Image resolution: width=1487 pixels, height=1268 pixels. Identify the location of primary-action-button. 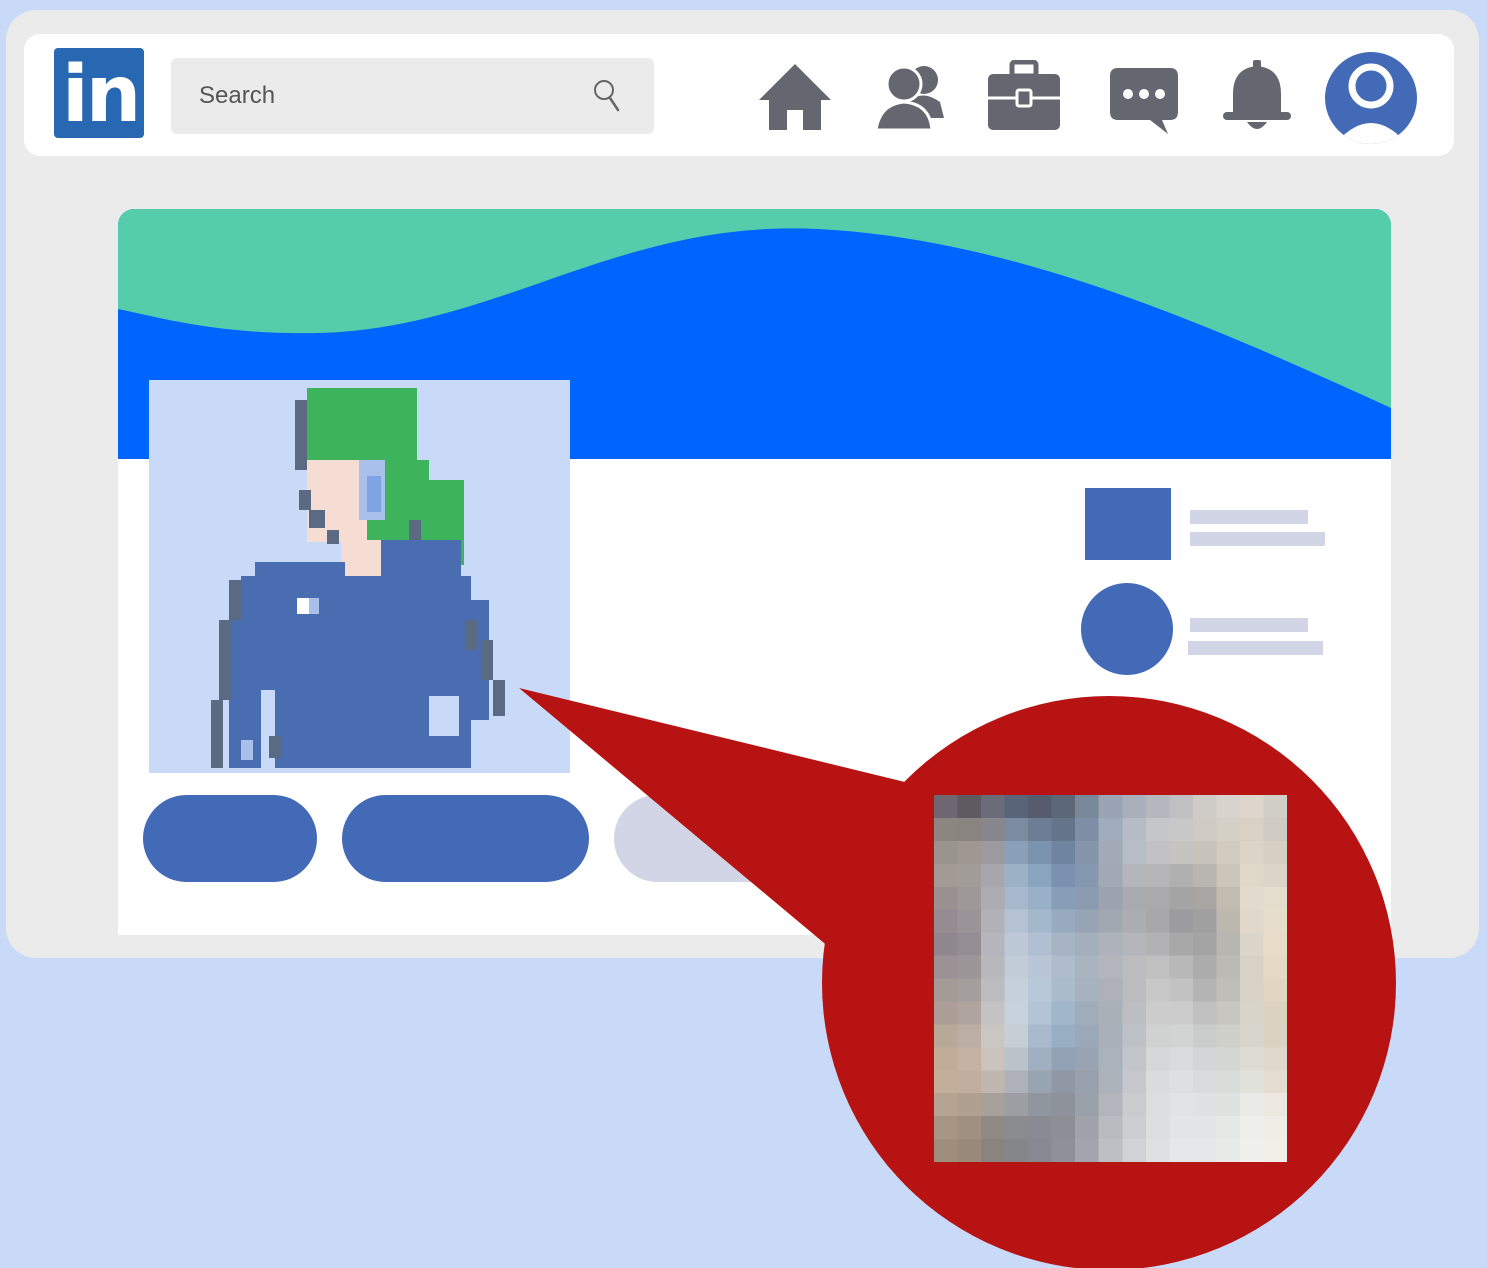
(230, 838).